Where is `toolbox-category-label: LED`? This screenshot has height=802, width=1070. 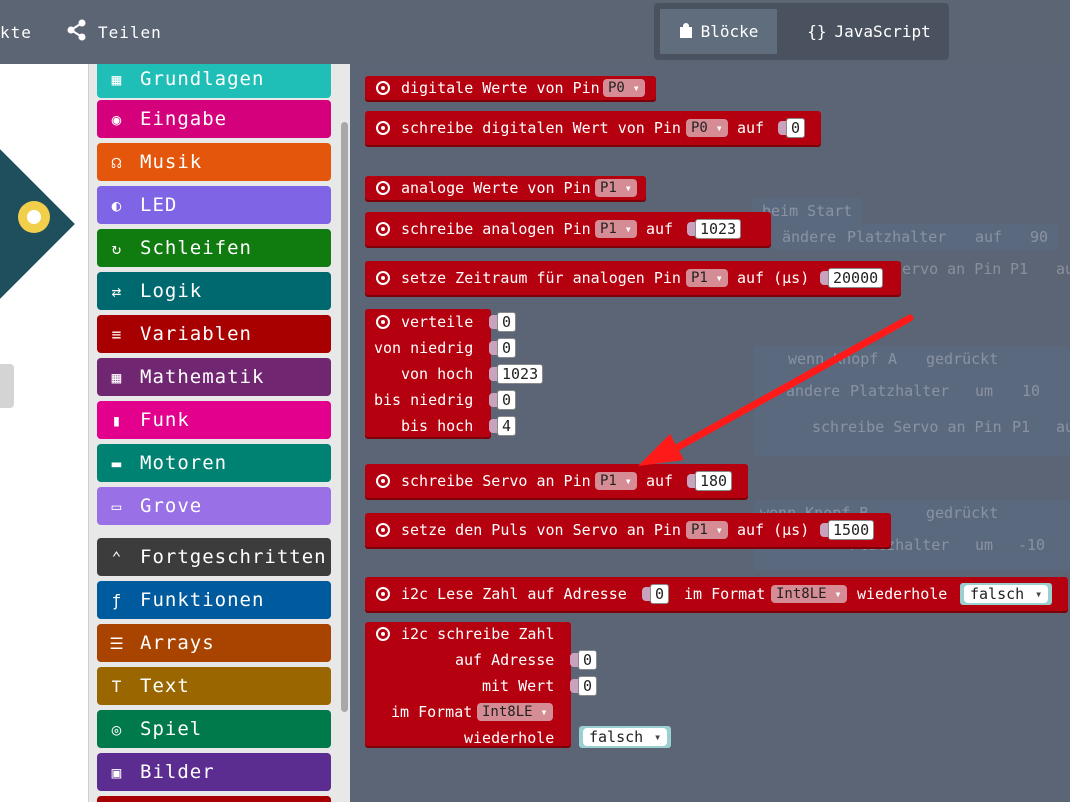
toolbox-category-label: LED is located at coordinates (159, 205).